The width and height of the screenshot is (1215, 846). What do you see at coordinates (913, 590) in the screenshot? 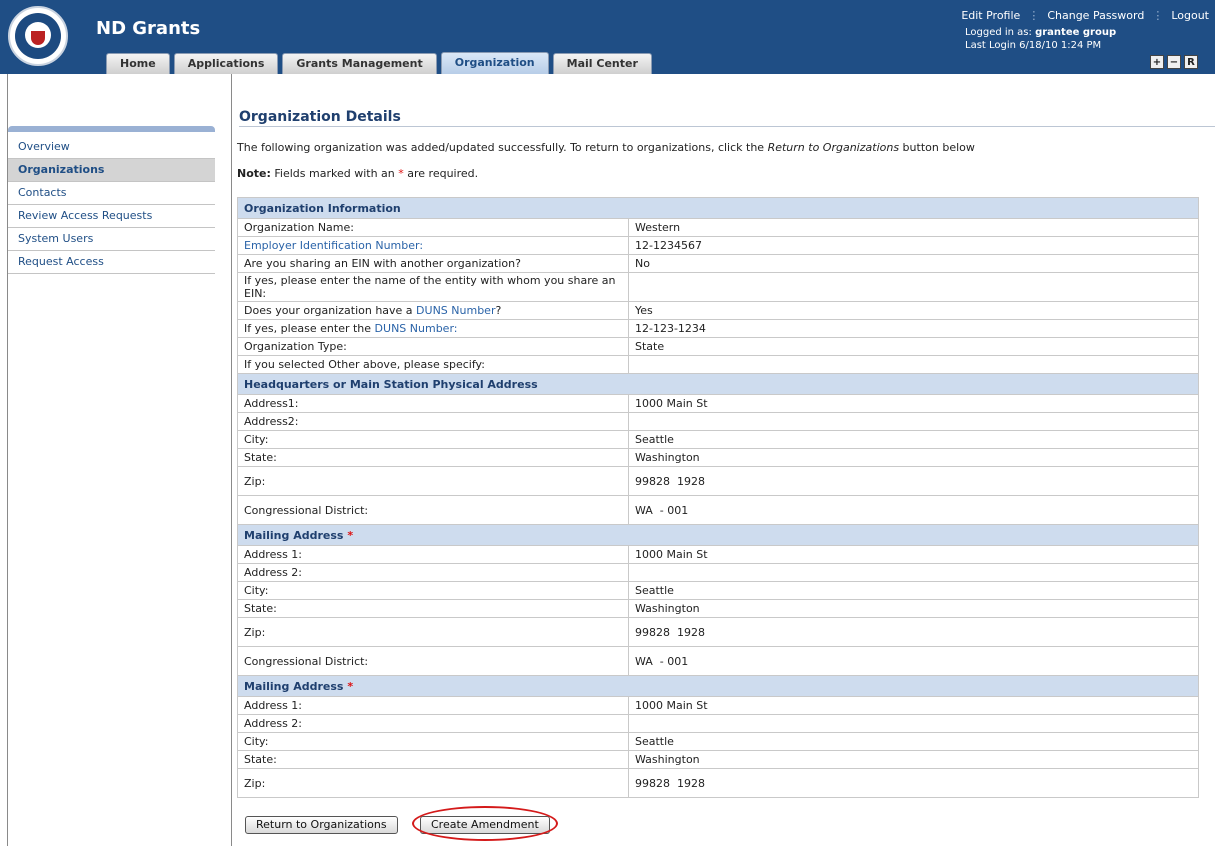
I see `mail-city-value: Seattle` at bounding box center [913, 590].